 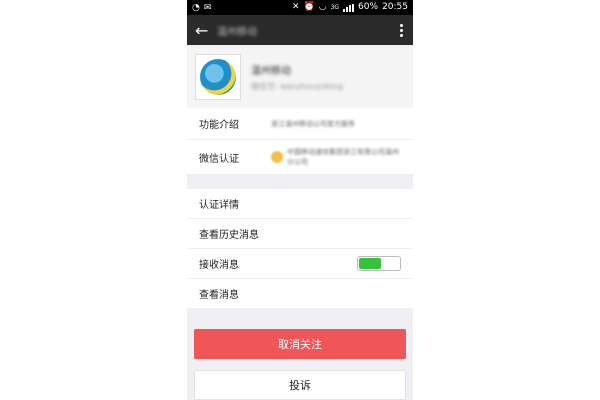 What do you see at coordinates (309, 7) in the screenshot?
I see `alarm-icon: ⏰` at bounding box center [309, 7].